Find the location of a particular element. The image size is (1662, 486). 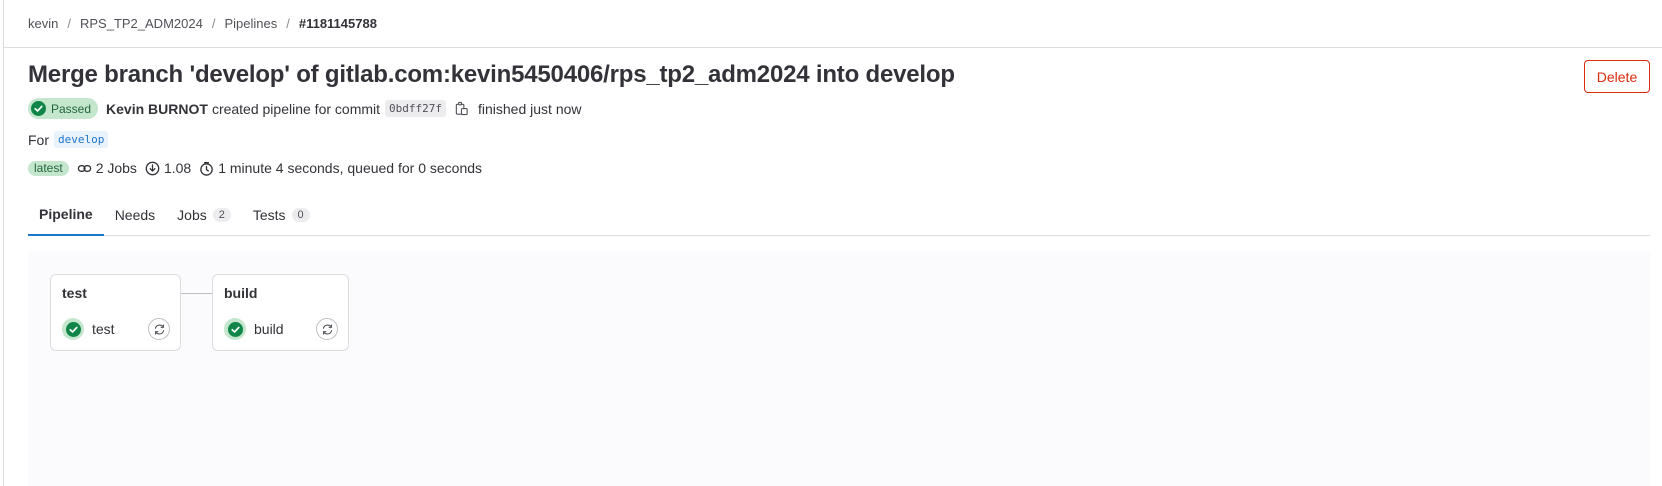

job-build: build is located at coordinates (281, 329).